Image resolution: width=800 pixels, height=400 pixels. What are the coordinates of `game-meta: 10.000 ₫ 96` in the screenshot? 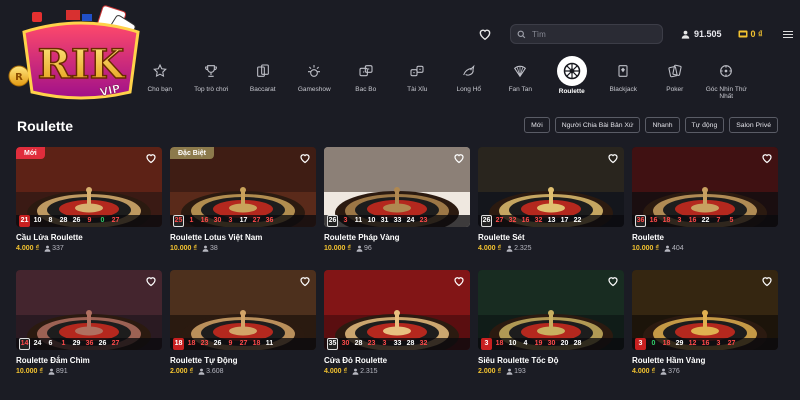 It's located at (397, 248).